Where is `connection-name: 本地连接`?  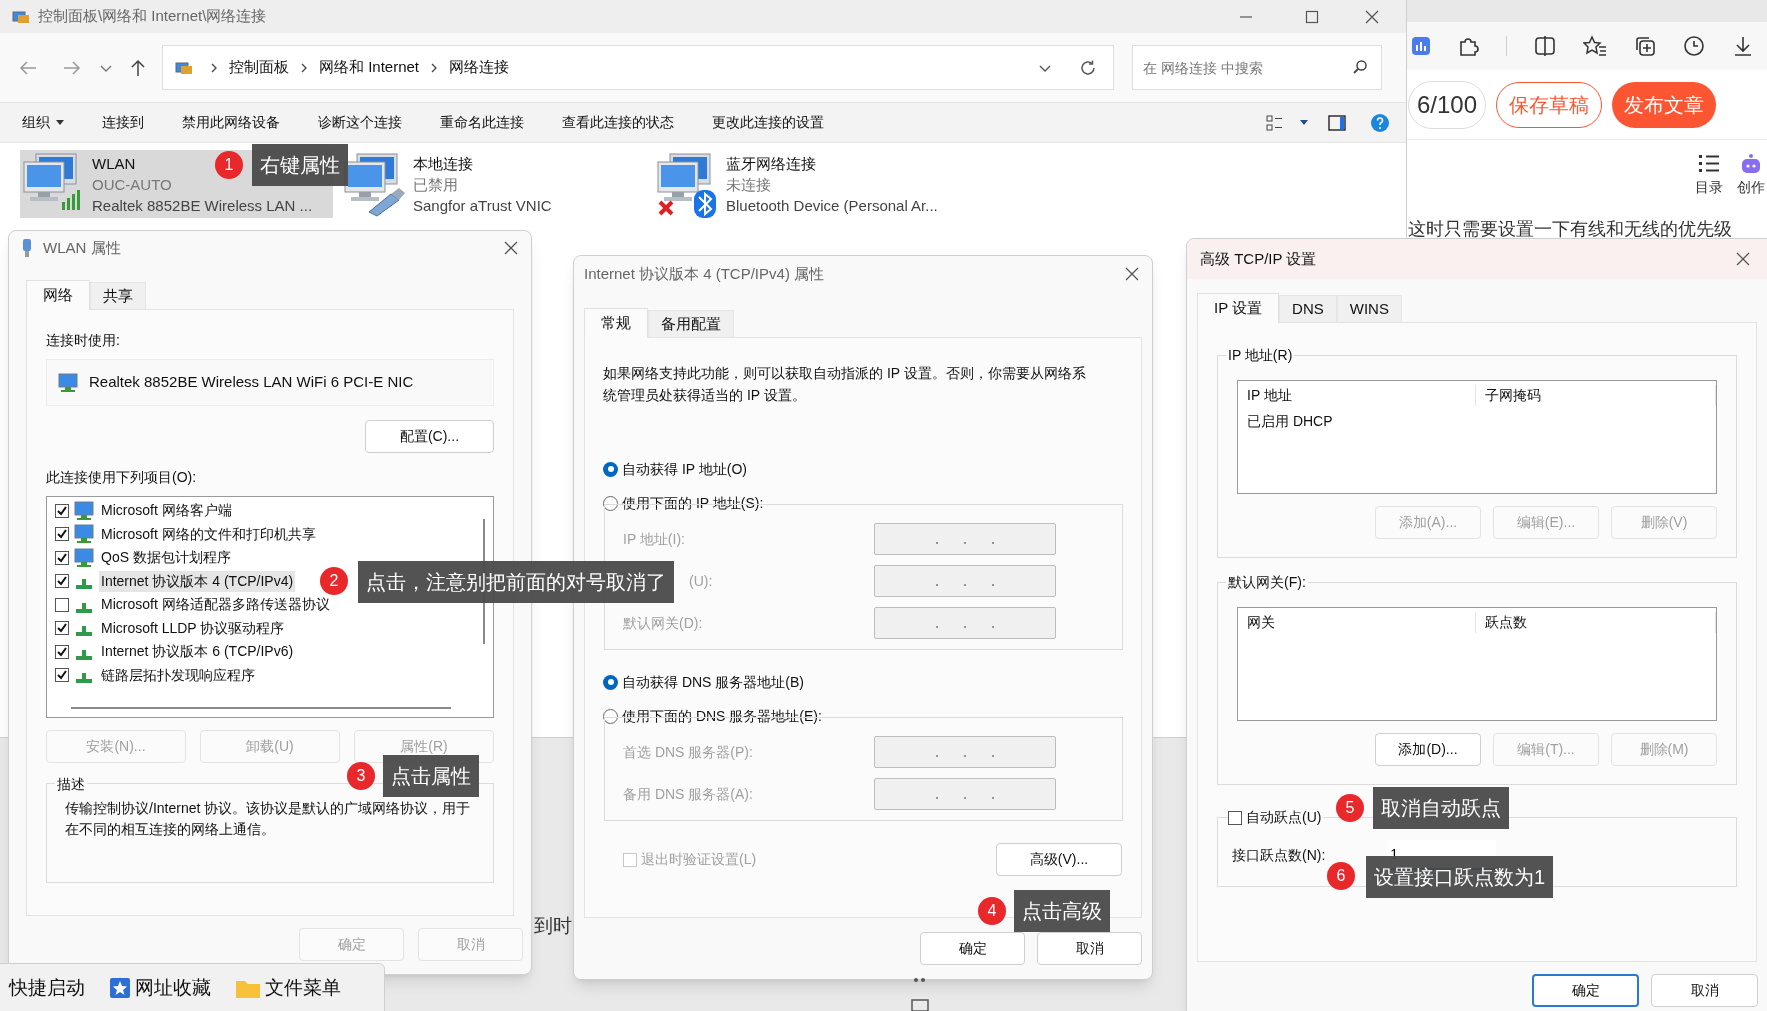
connection-name: 本地连接 is located at coordinates (443, 164).